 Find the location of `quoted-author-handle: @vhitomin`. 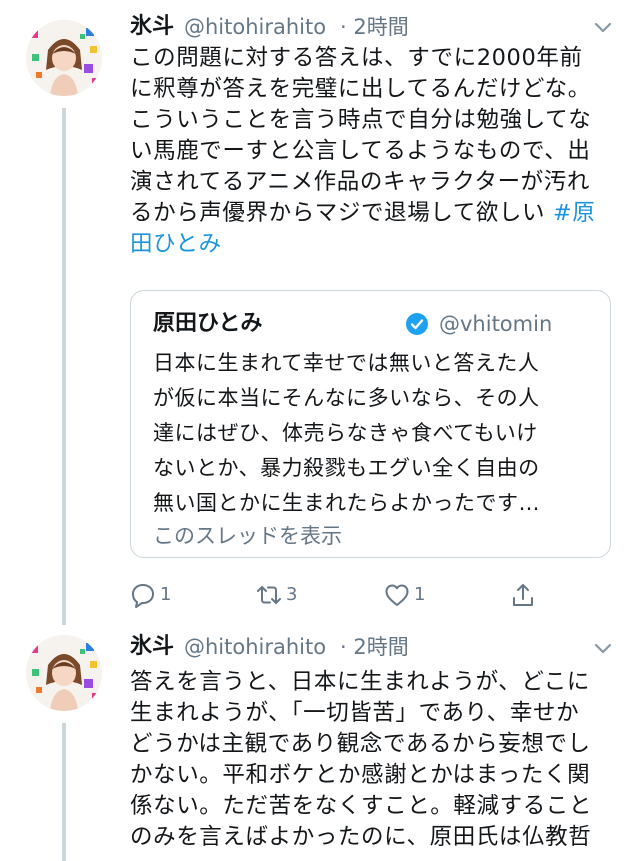

quoted-author-handle: @vhitomin is located at coordinates (496, 324).